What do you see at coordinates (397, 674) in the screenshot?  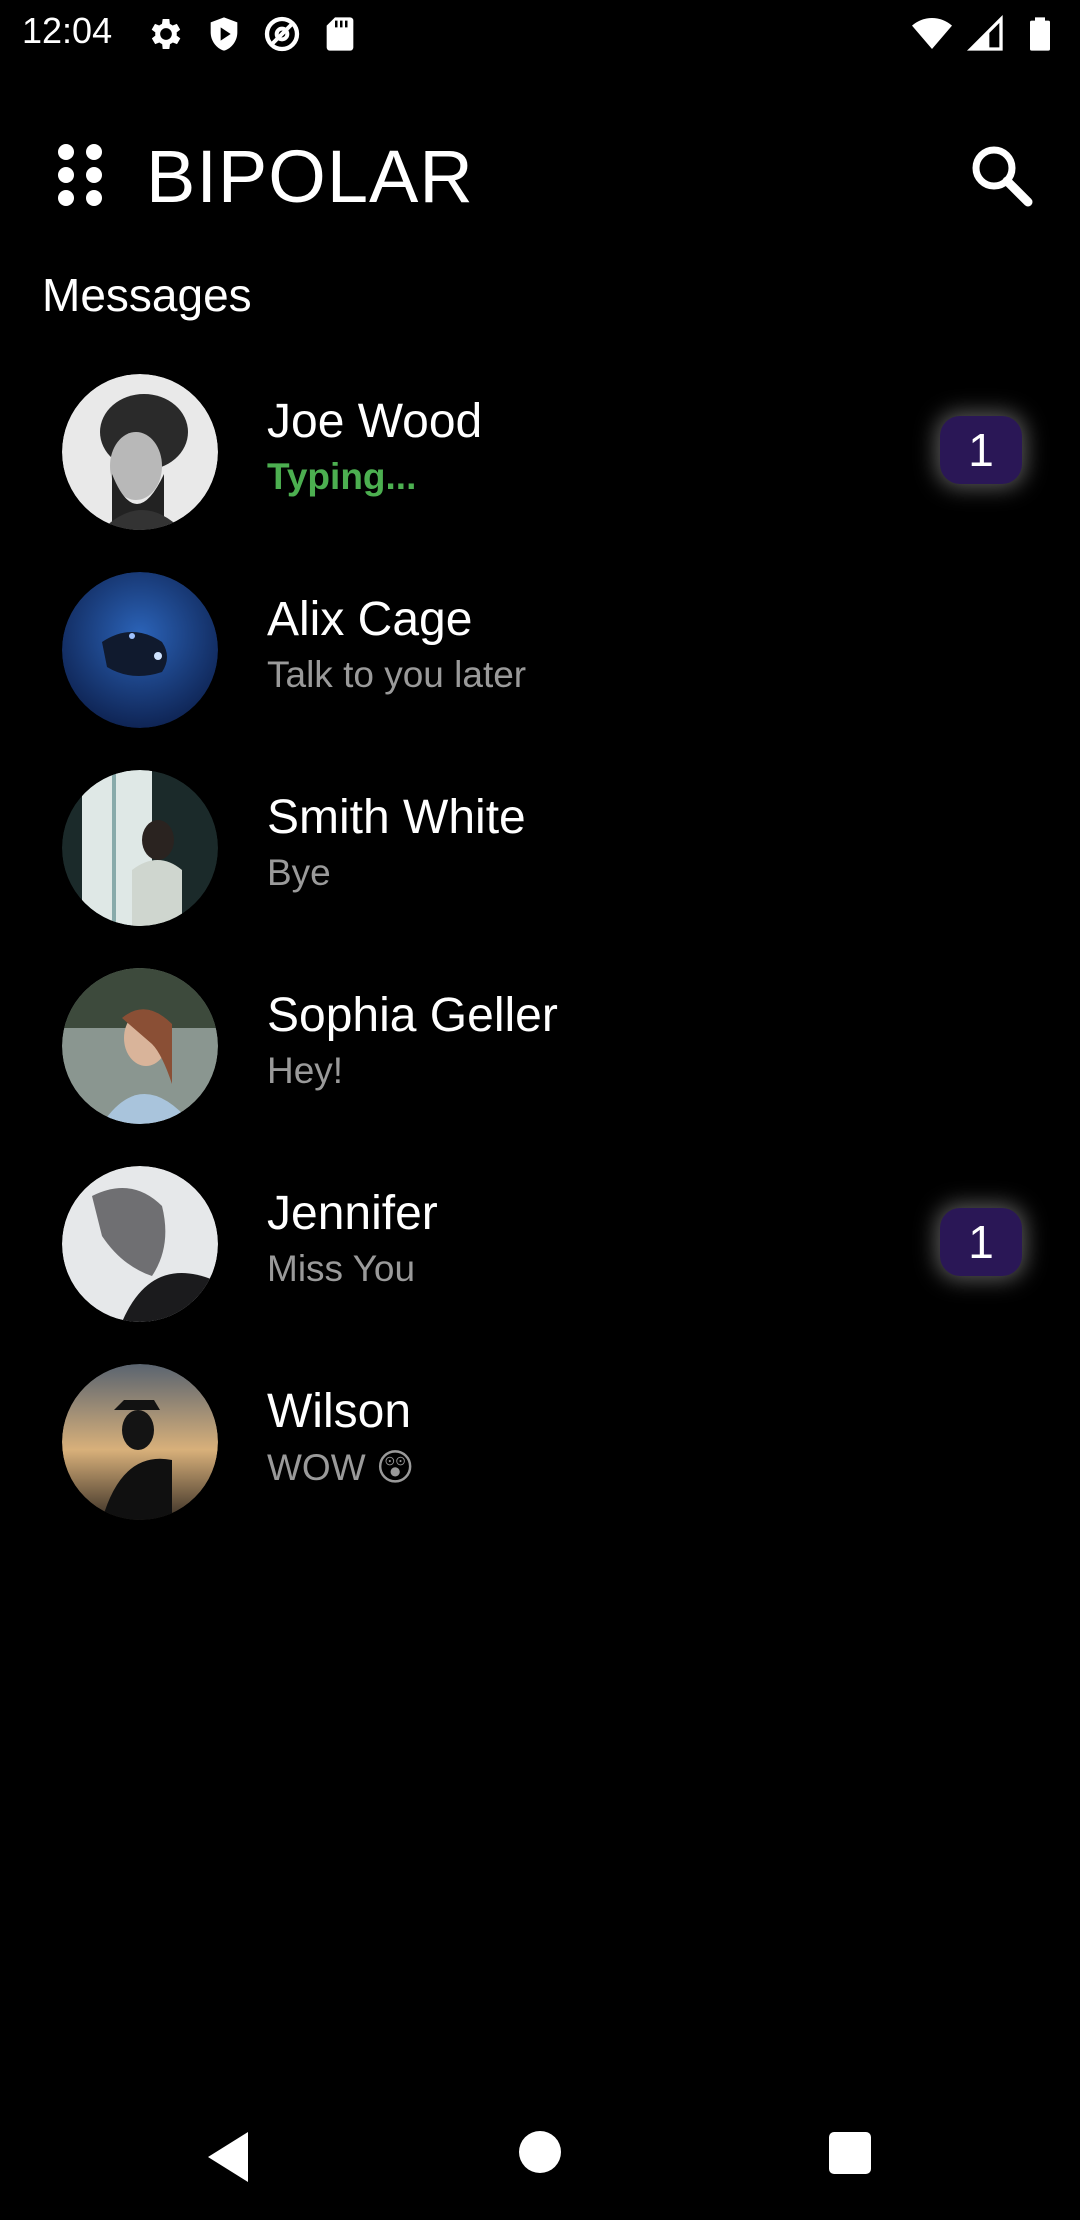 I see `last-message: Talk to you later` at bounding box center [397, 674].